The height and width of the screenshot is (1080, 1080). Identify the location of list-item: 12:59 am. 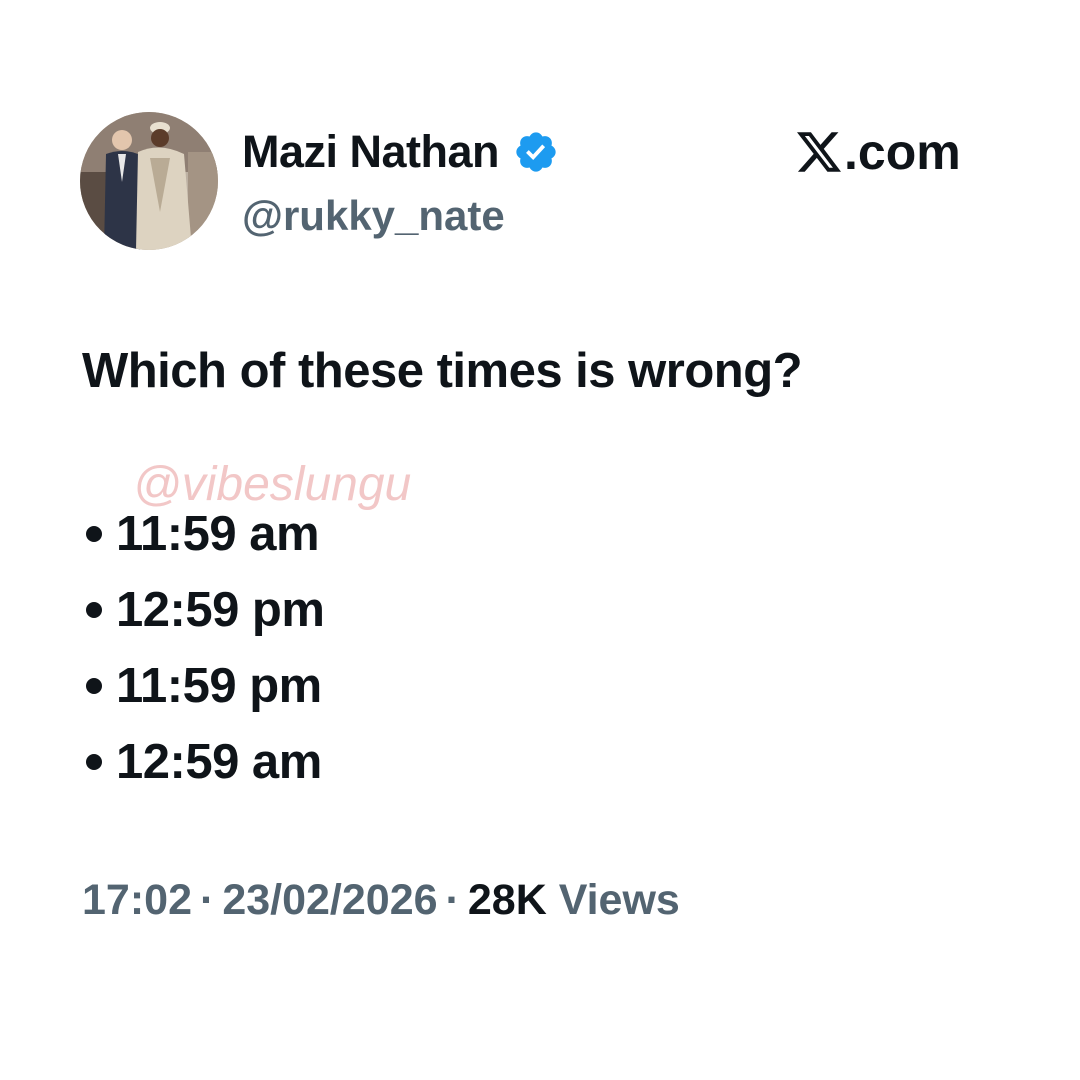
(203, 762).